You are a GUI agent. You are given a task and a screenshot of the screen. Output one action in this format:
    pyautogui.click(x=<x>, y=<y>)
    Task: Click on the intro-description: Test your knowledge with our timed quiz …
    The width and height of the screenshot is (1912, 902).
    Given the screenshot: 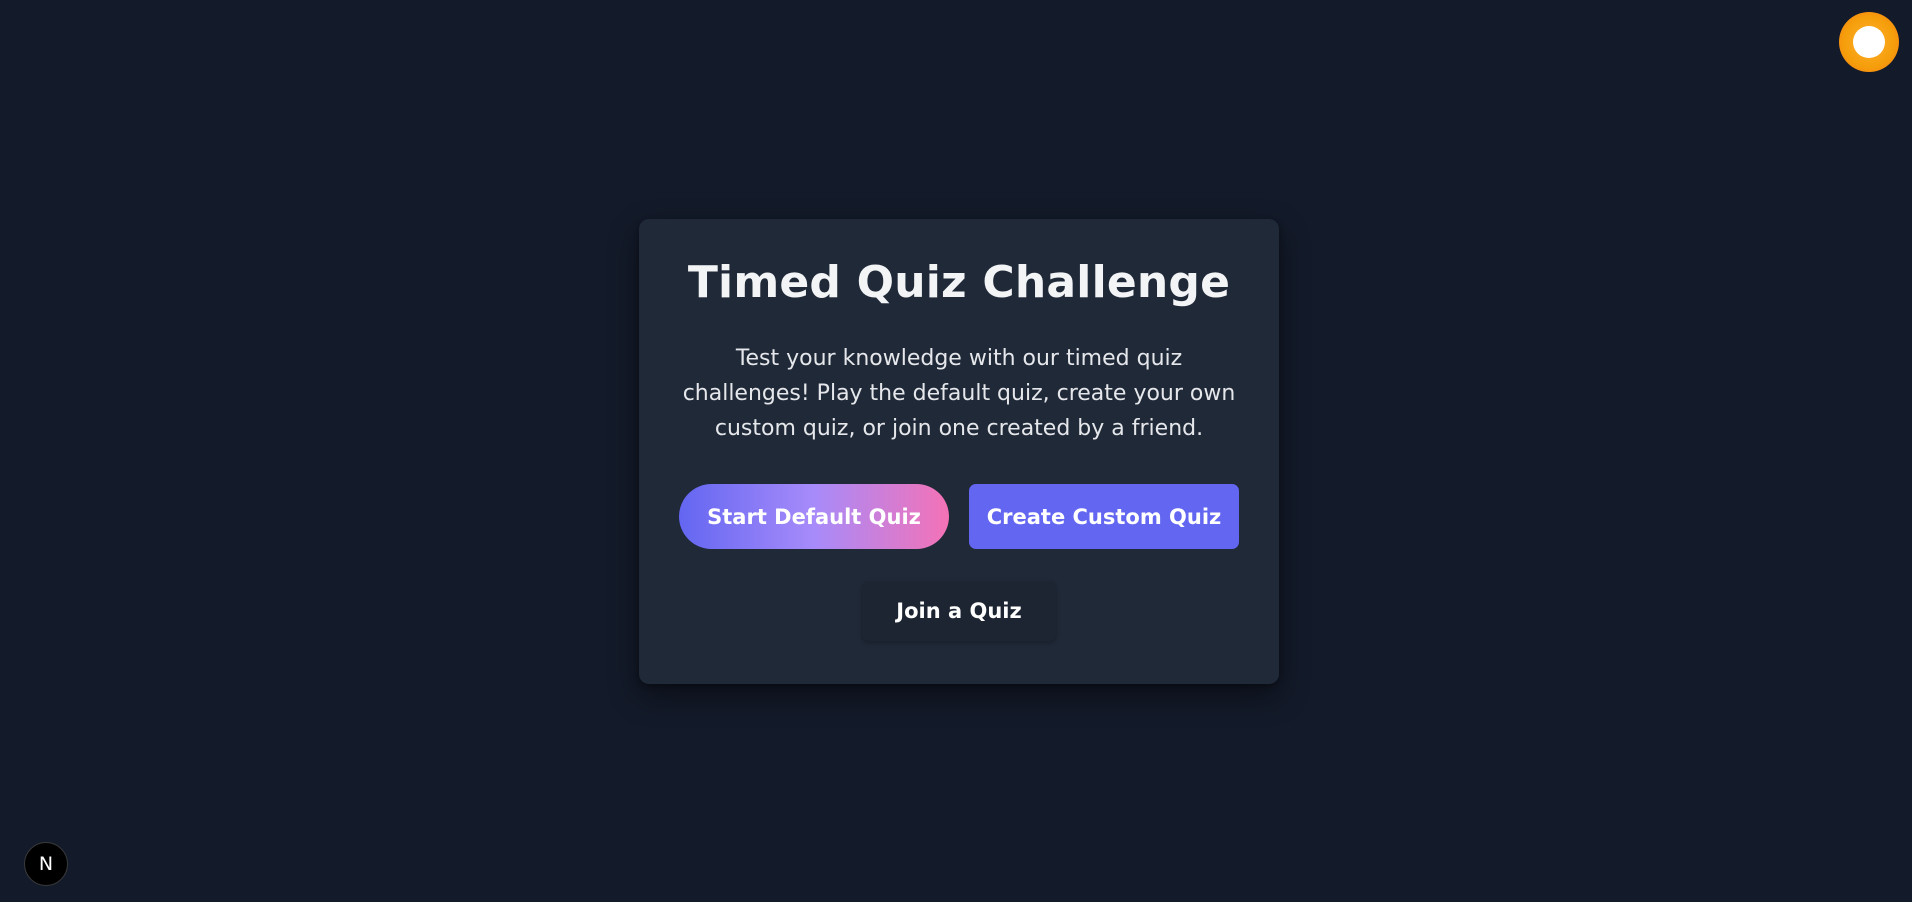 What is the action you would take?
    pyautogui.click(x=959, y=393)
    